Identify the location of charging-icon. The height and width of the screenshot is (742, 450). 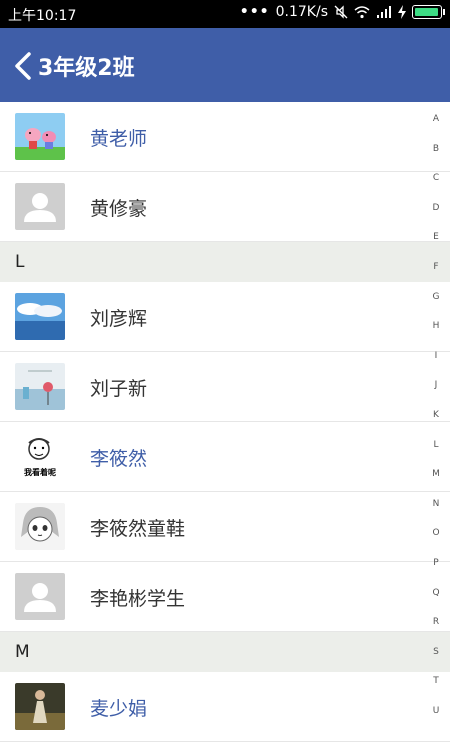
(402, 12).